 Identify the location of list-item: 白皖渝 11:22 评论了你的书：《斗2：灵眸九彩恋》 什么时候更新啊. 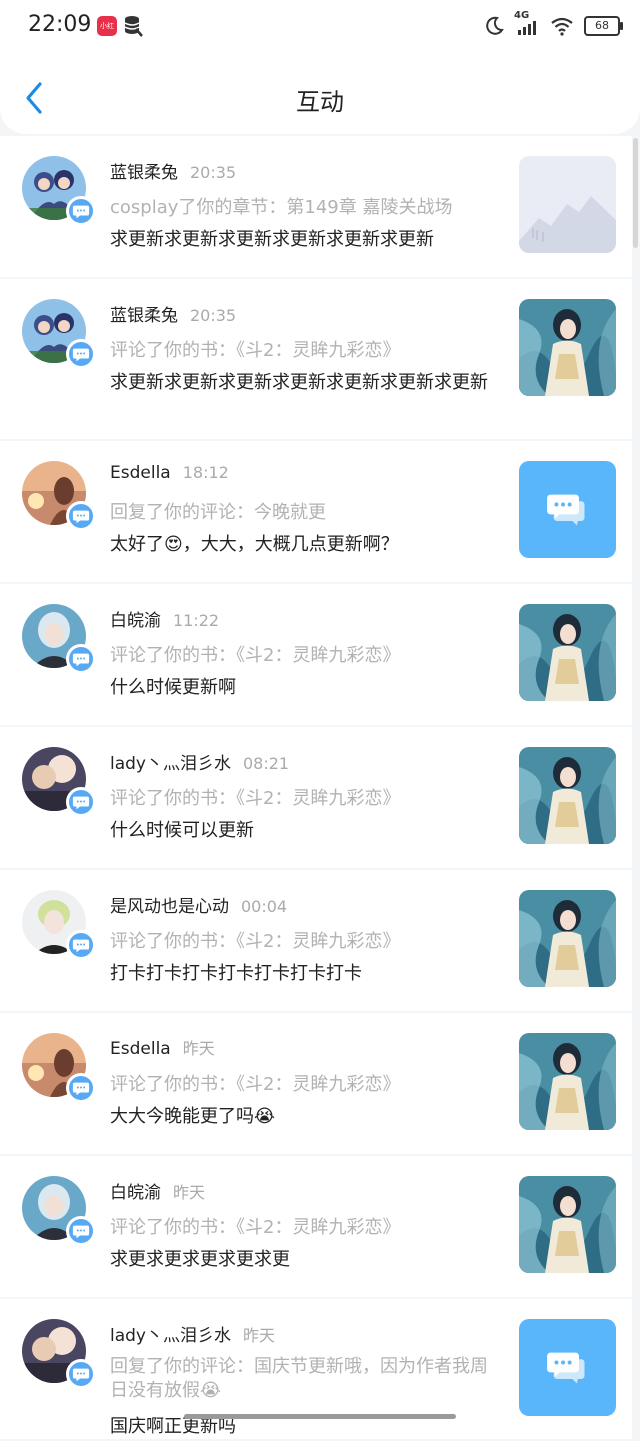
(316, 654).